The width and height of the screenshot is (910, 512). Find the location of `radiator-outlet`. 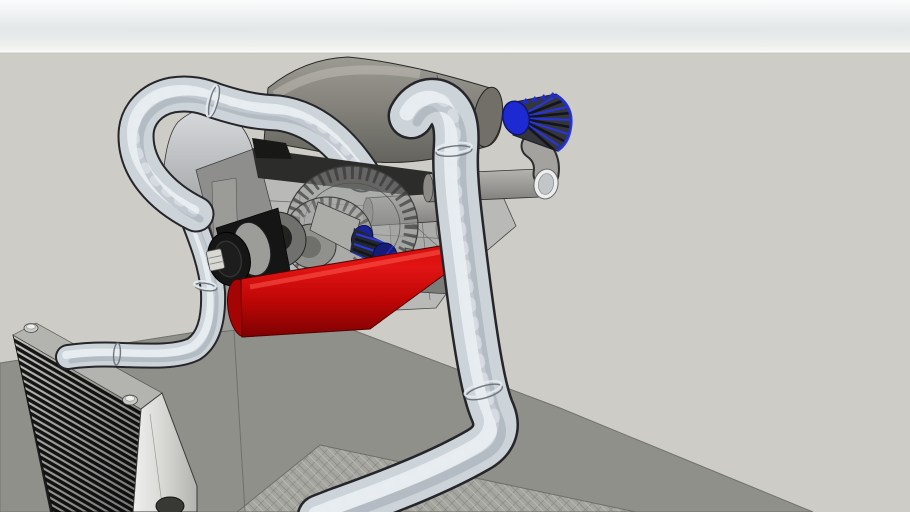

radiator-outlet is located at coordinates (170, 504).